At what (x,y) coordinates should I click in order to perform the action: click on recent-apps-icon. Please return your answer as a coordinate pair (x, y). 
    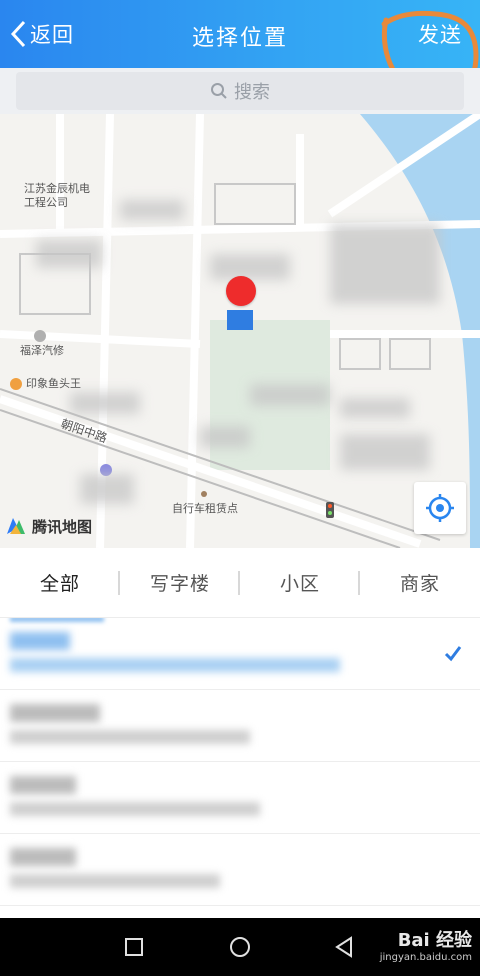
    Looking at the image, I should click on (134, 947).